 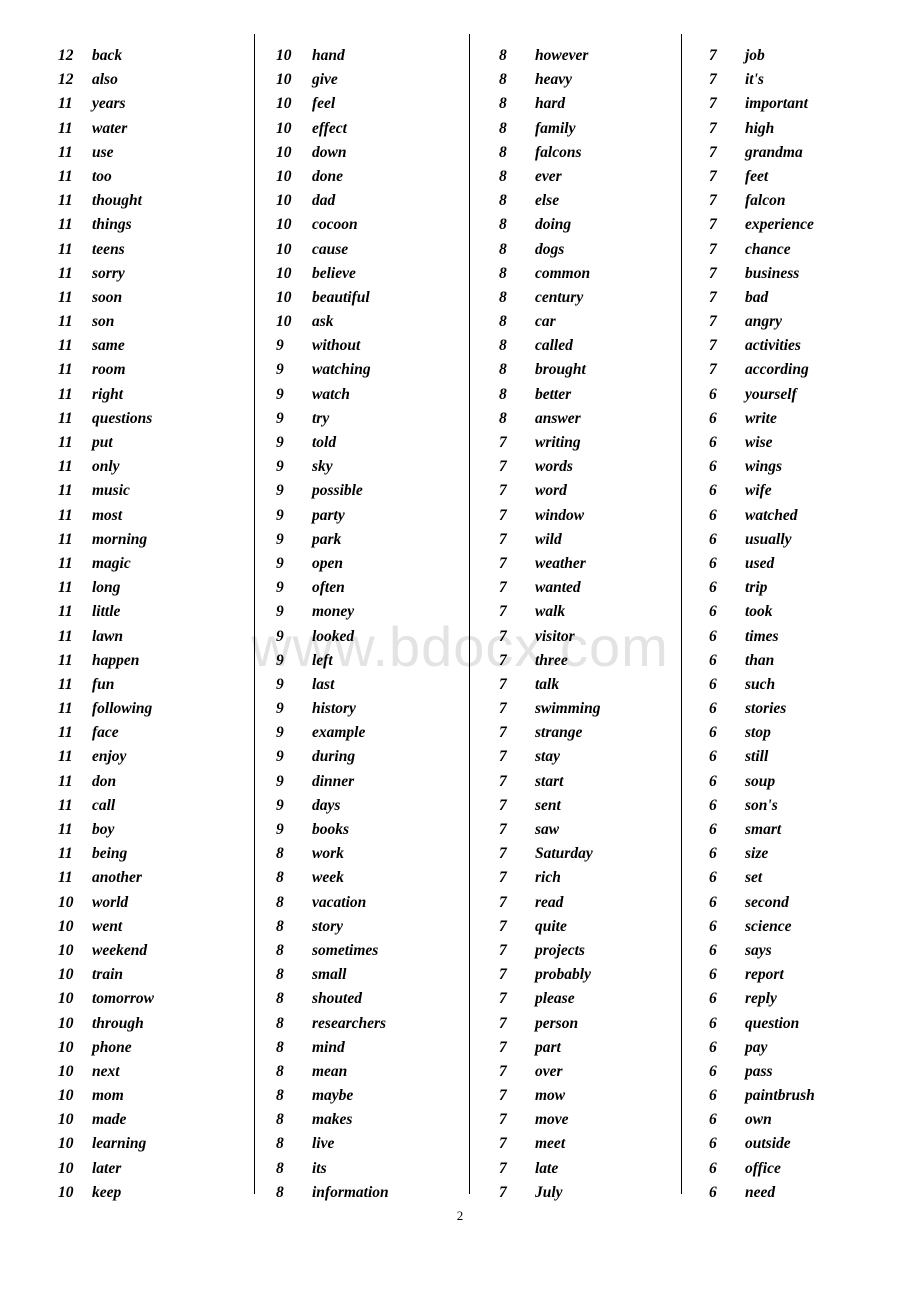 I want to click on word-frequency-row: 7 business, so click(x=814, y=274).